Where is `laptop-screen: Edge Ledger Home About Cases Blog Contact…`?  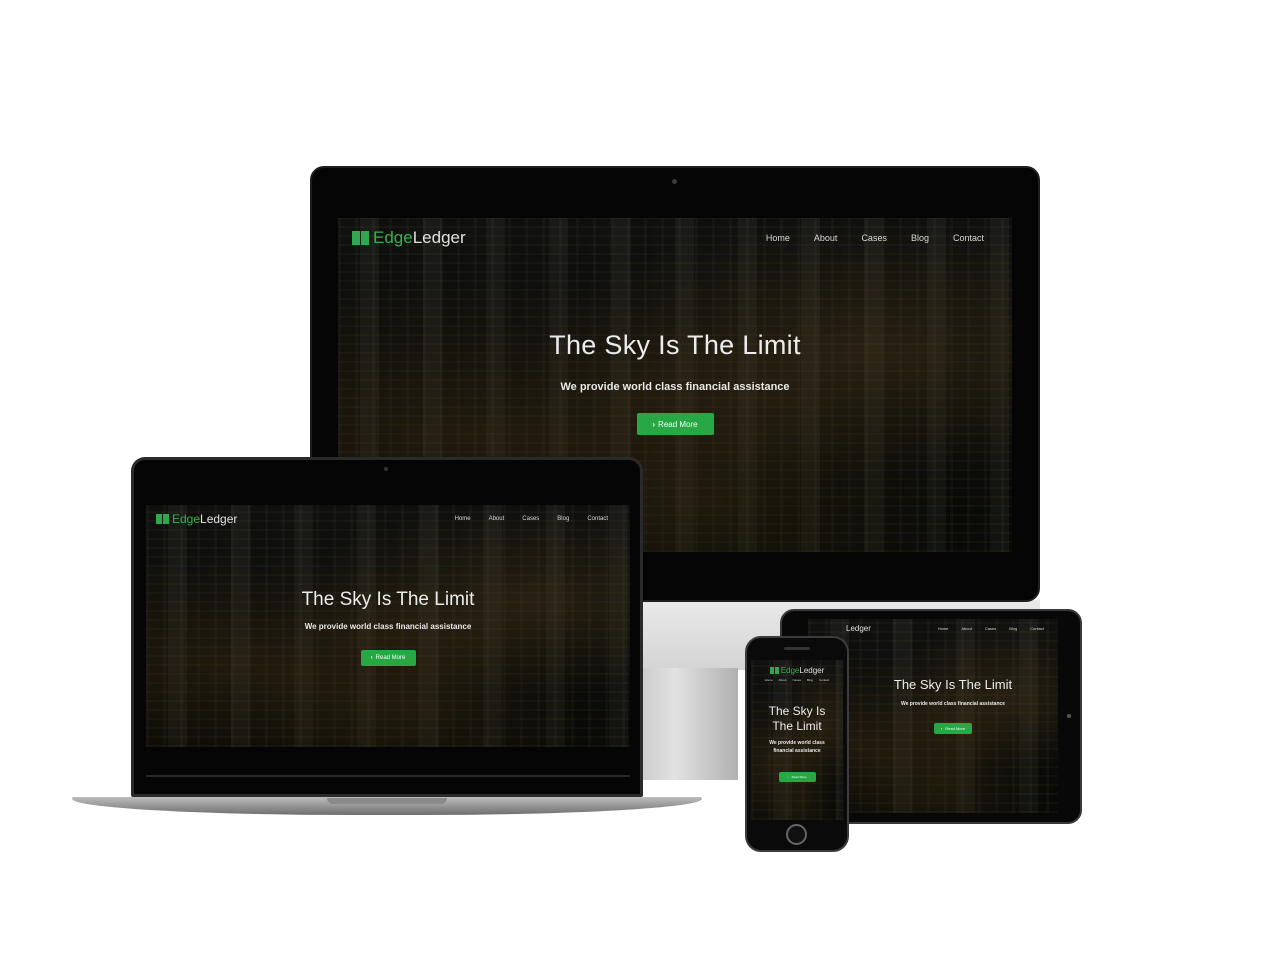 laptop-screen: Edge Ledger Home About Cases Blog Contact… is located at coordinates (388, 626).